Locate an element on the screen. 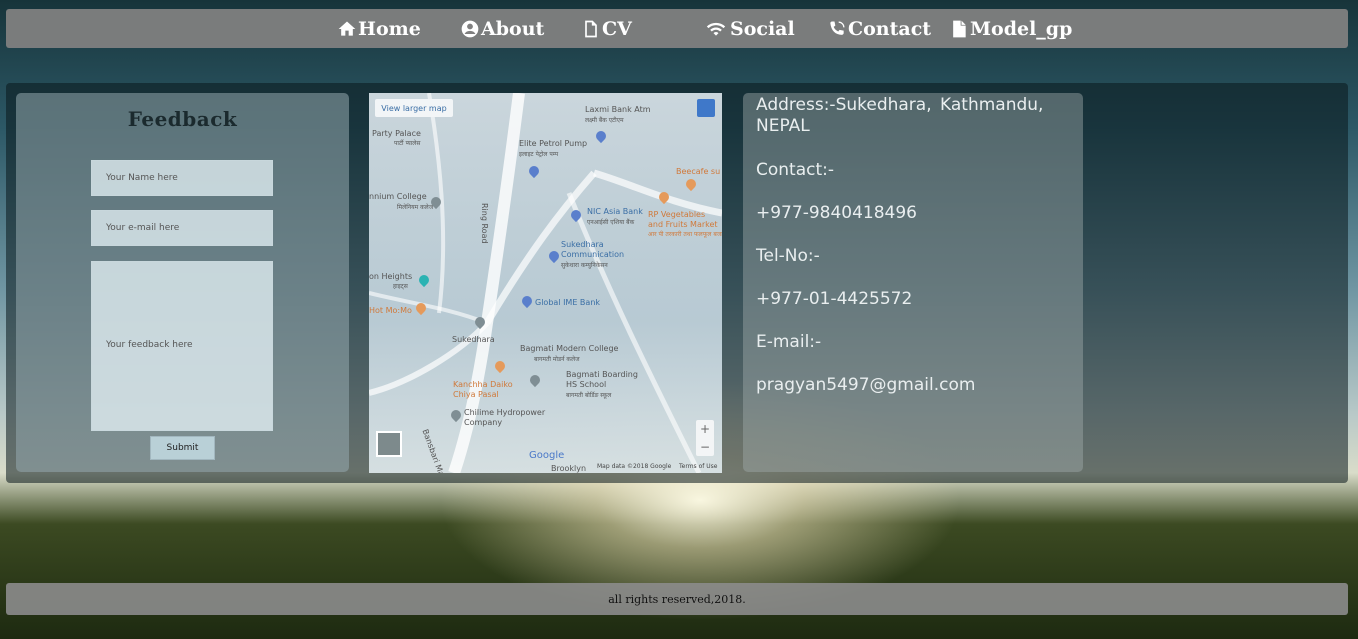 Image resolution: width=1358 pixels, height=639 pixels. user-icon is located at coordinates (470, 28).